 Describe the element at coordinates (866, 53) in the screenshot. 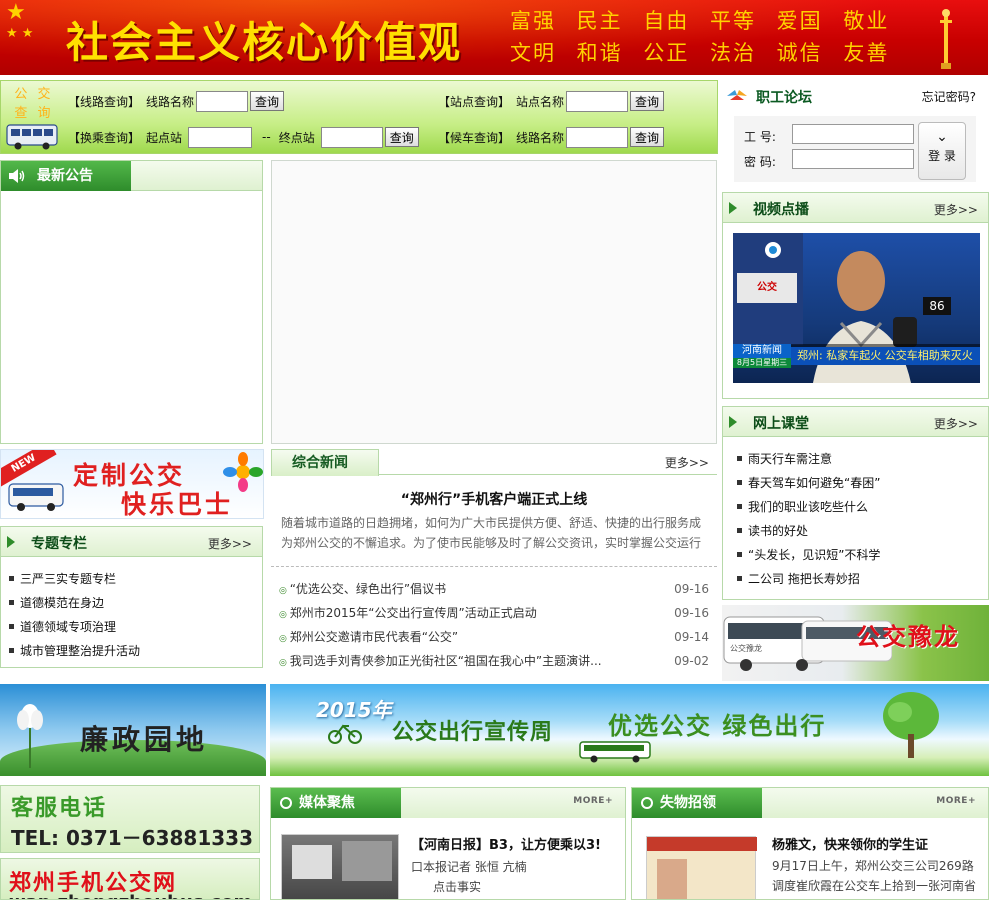

I see `value-word: 友善` at that location.